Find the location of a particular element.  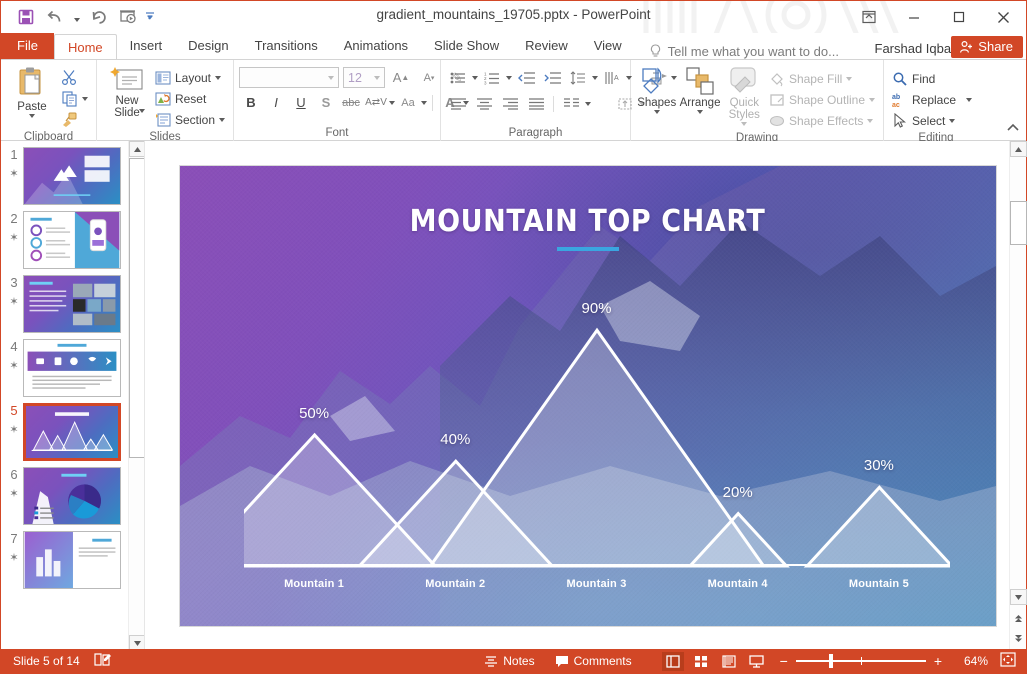

layout-button: Layout is located at coordinates (190, 77).